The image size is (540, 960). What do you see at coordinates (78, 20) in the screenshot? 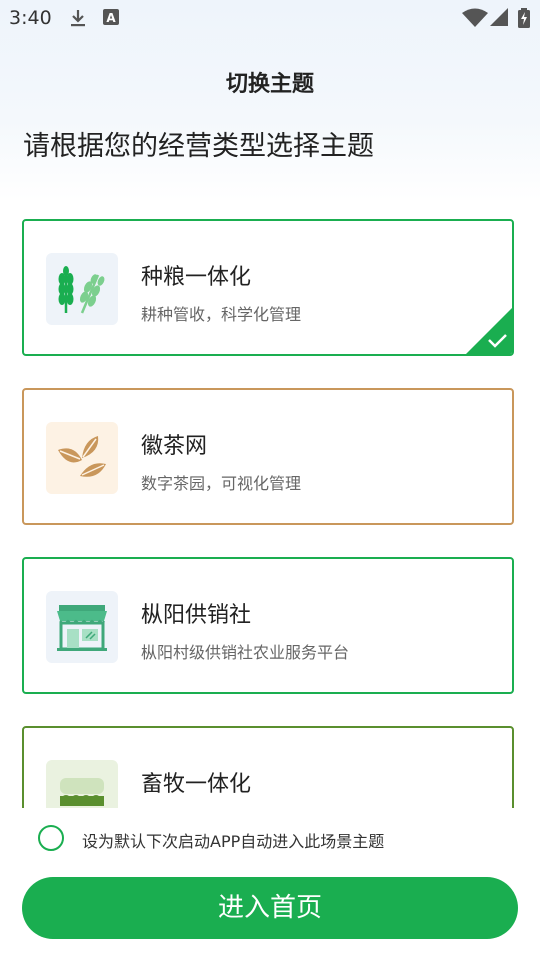
I see `download-icon` at bounding box center [78, 20].